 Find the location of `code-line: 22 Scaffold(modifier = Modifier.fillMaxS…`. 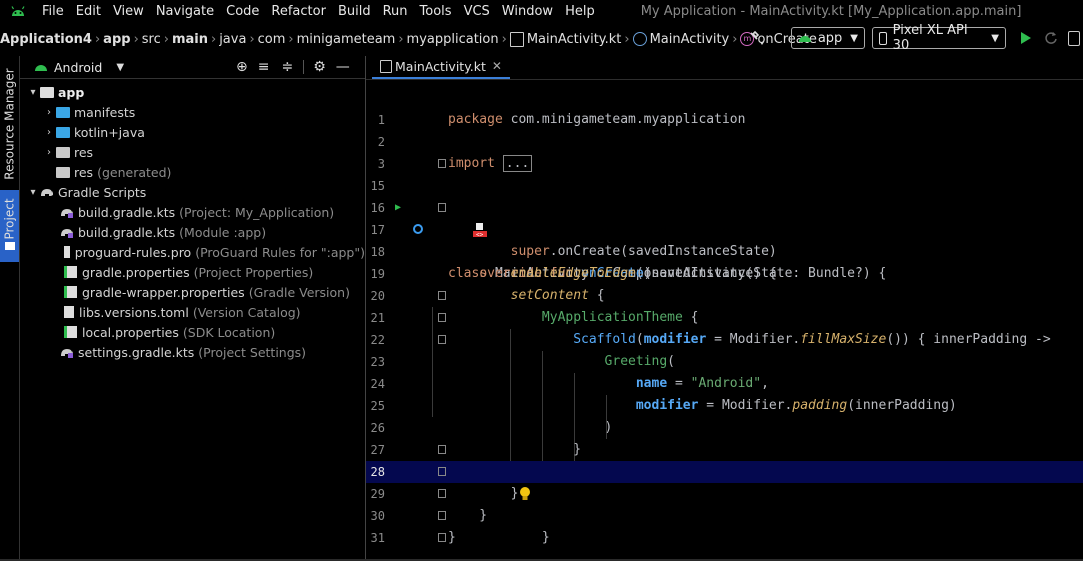

code-line: 22 Scaffold(modifier = Modifier.fillMaxS… is located at coordinates (724, 340).